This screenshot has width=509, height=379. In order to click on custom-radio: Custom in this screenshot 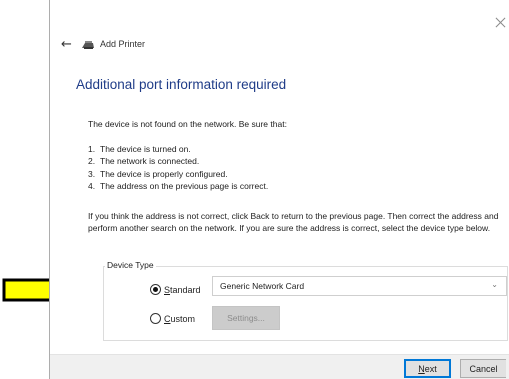, I will do `click(172, 318)`.